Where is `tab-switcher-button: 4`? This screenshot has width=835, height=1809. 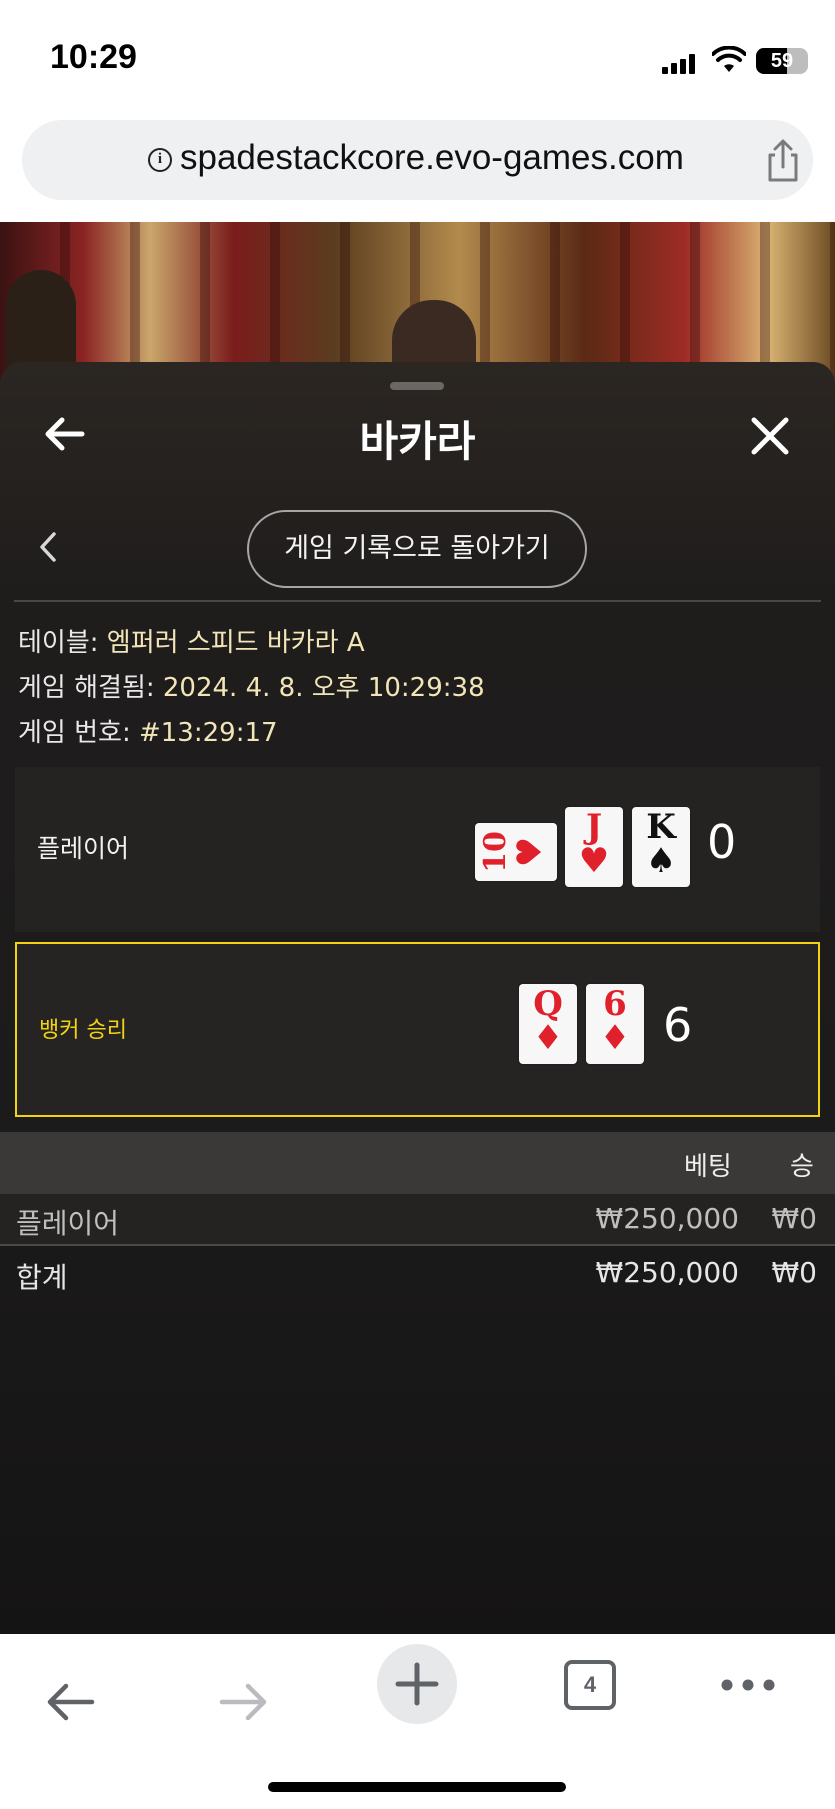 tab-switcher-button: 4 is located at coordinates (590, 1685).